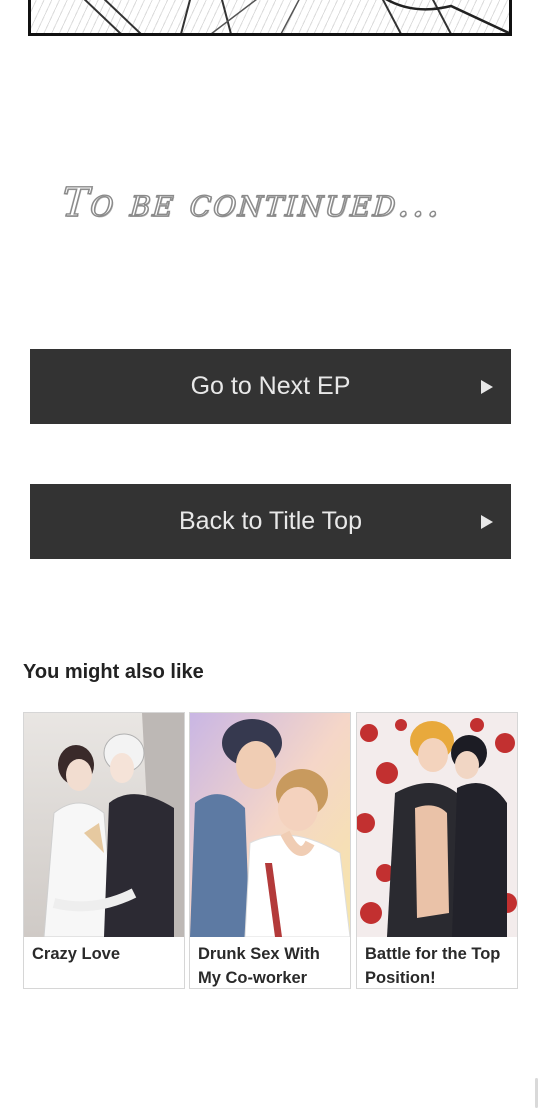 The image size is (540, 1120). I want to click on scroll-indicator, so click(536, 1093).